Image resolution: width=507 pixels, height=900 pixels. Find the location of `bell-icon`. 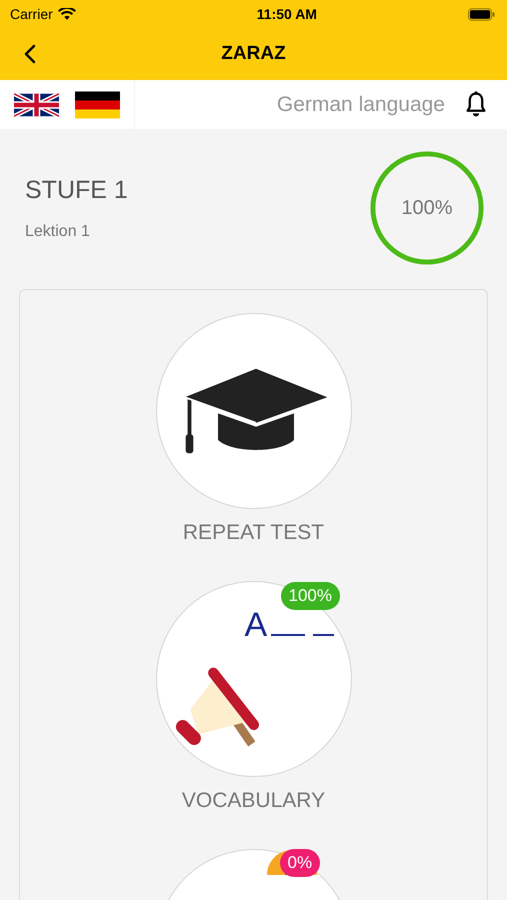

bell-icon is located at coordinates (476, 104).